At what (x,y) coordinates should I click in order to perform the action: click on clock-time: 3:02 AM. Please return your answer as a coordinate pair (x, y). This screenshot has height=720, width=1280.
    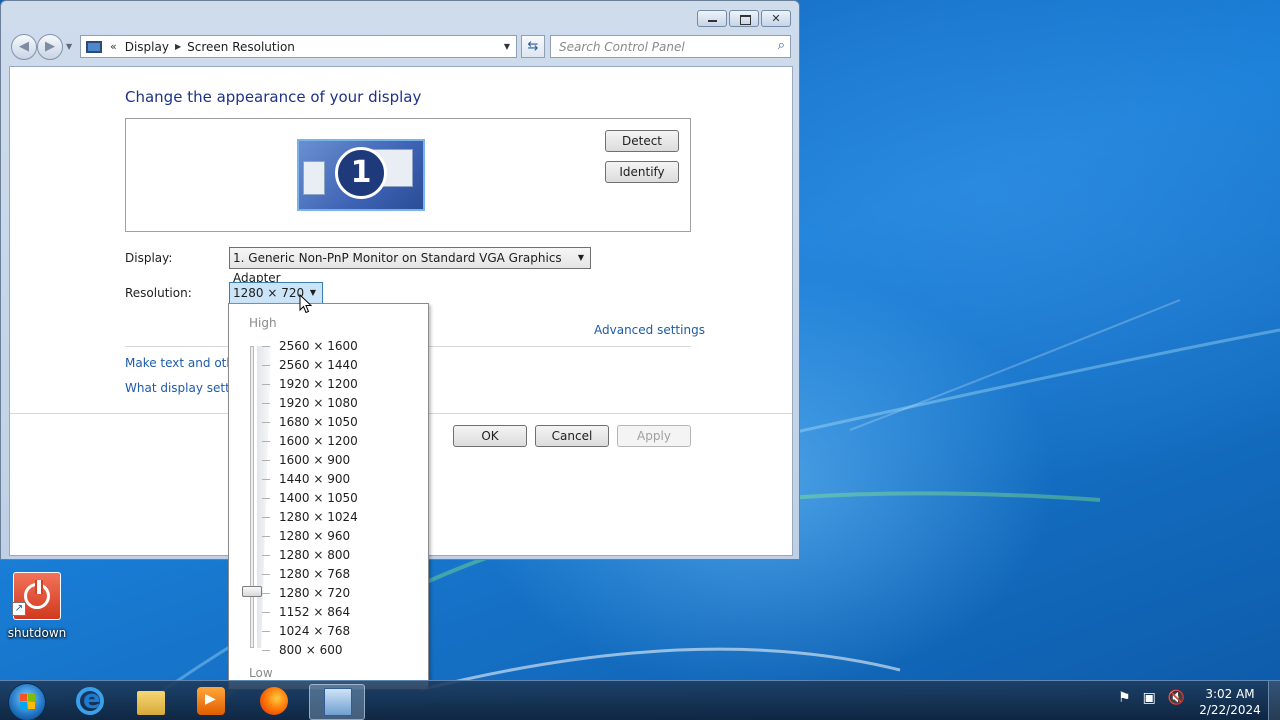
    Looking at the image, I should click on (1230, 694).